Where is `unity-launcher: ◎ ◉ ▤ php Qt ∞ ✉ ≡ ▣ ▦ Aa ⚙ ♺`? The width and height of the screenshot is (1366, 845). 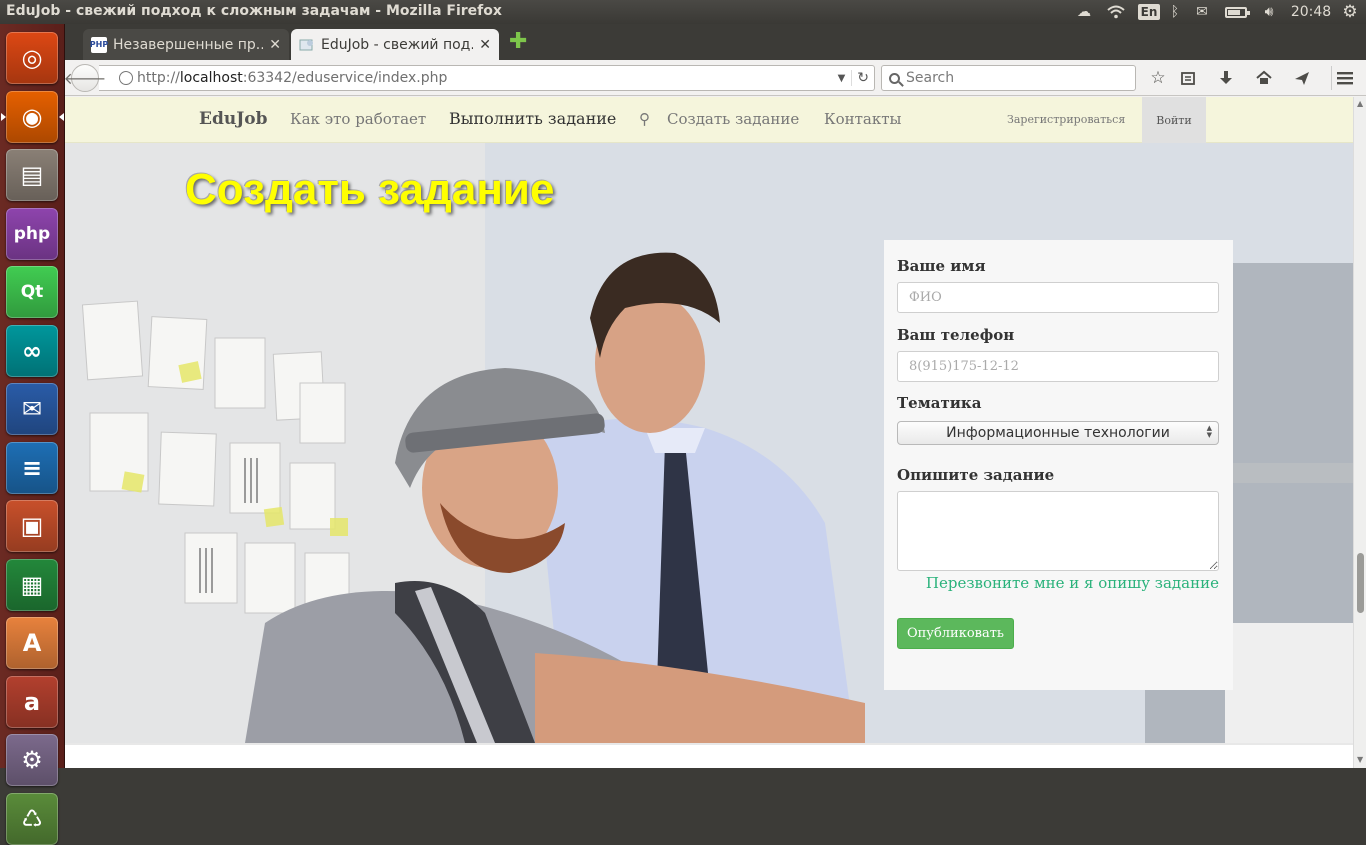
unity-launcher: ◎ ◉ ▤ php Qt ∞ ✉ ≡ ▣ ▦ Aa ⚙ ♺ is located at coordinates (32, 434).